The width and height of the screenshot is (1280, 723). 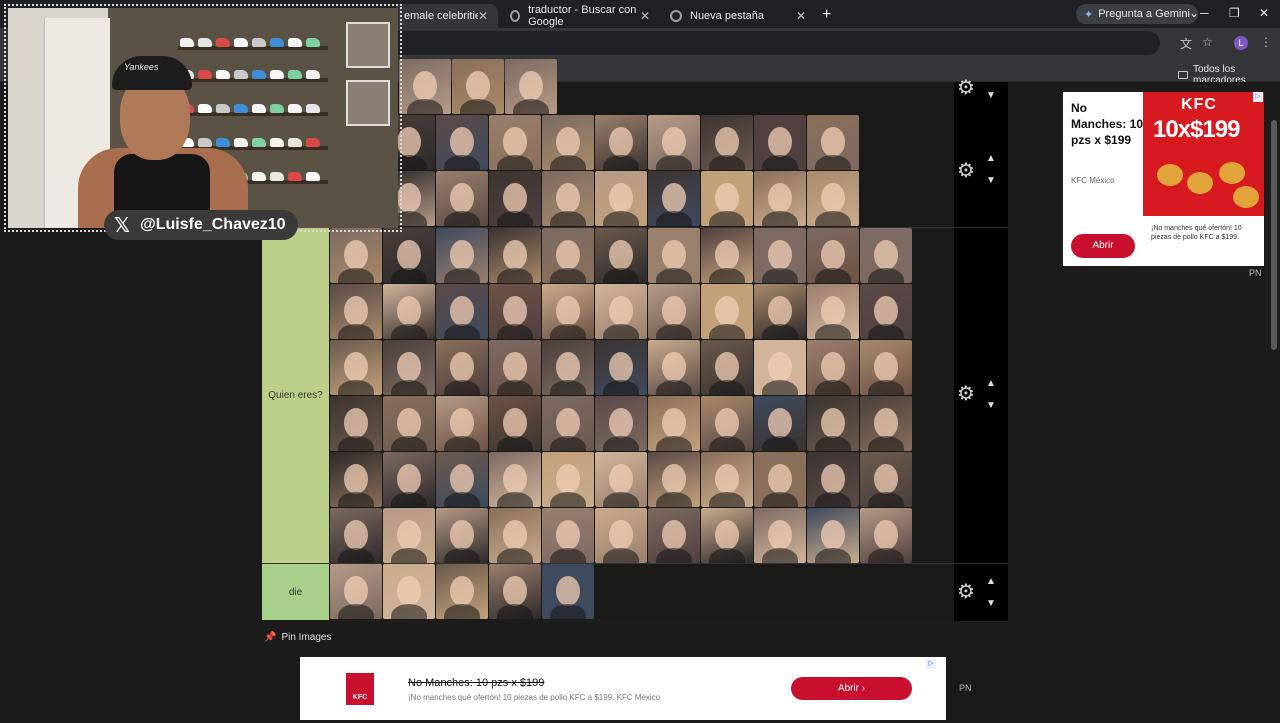 I want to click on page-scrollbar, so click(x=1274, y=235).